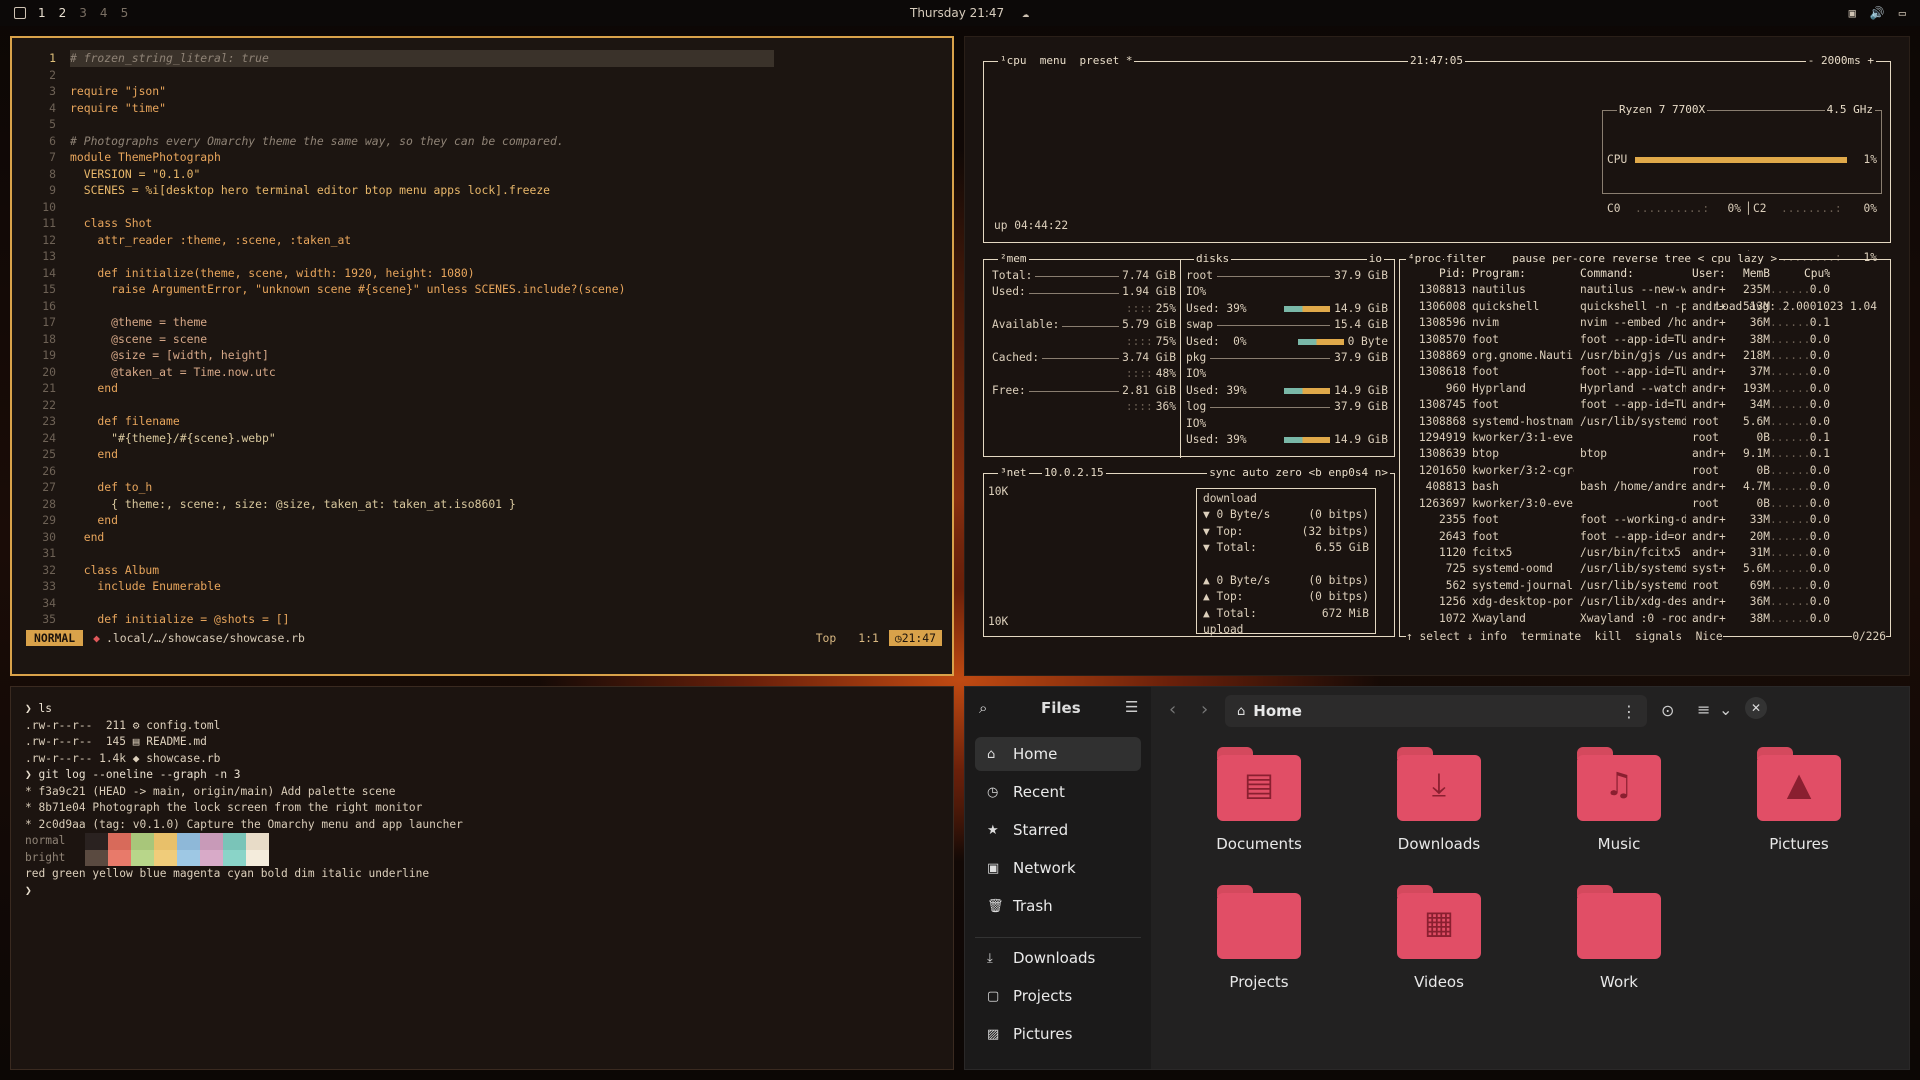 This screenshot has height=1080, width=1920. I want to click on code-line: 4 require "time", so click(484, 108).